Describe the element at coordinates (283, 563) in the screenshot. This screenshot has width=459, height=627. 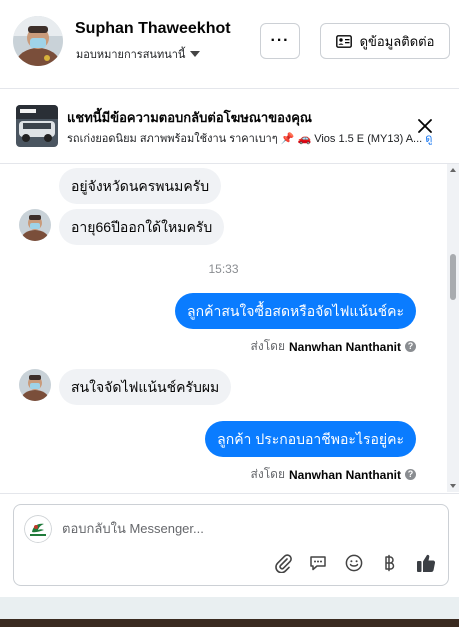
I see `paperclip-icon` at that location.